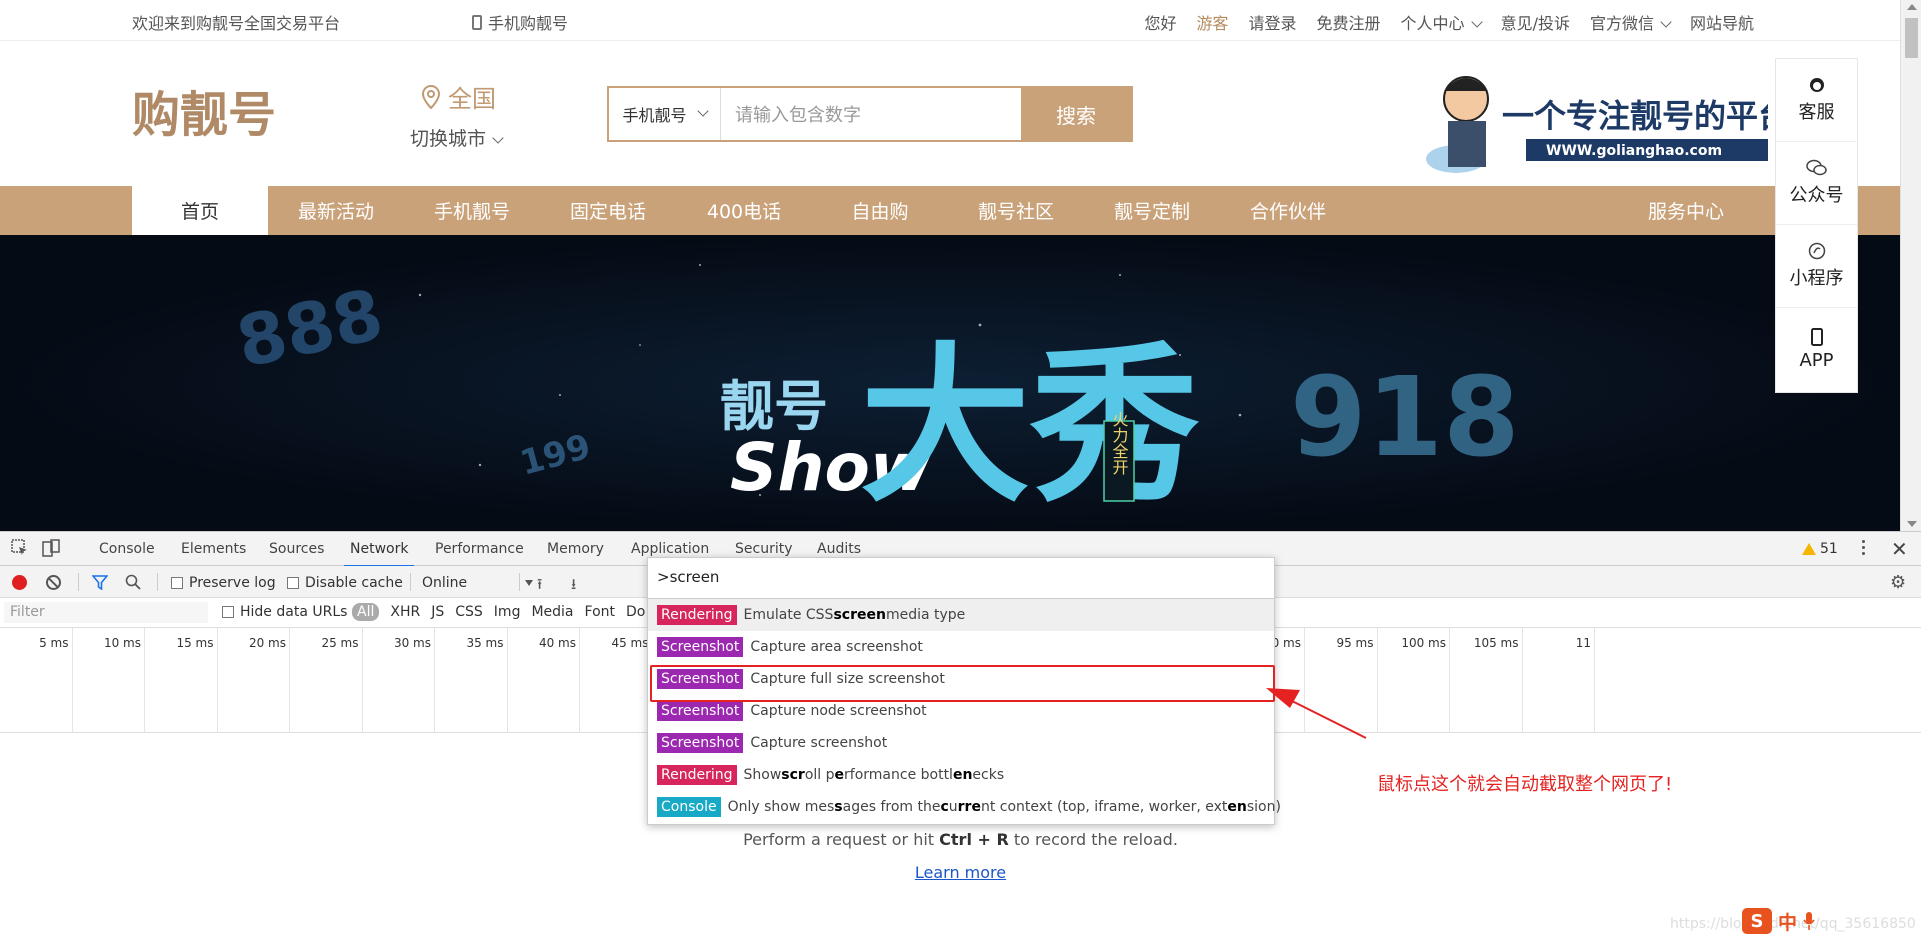 This screenshot has height=945, width=1921. What do you see at coordinates (575, 549) in the screenshot?
I see `tab-memory: Memory` at bounding box center [575, 549].